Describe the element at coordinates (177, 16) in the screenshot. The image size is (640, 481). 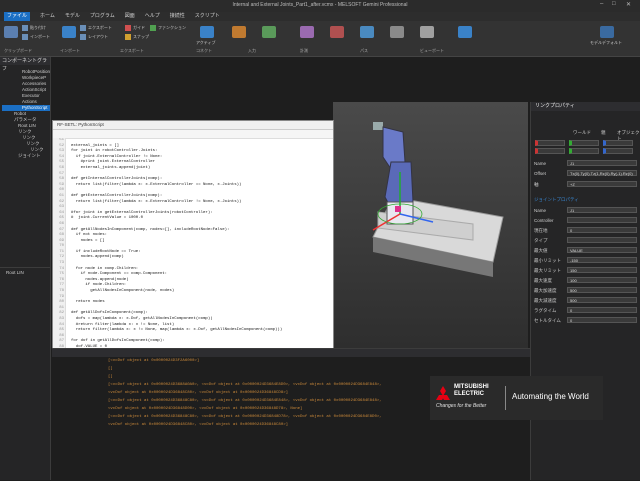
I see `menu-connectivity: 接続性` at that location.